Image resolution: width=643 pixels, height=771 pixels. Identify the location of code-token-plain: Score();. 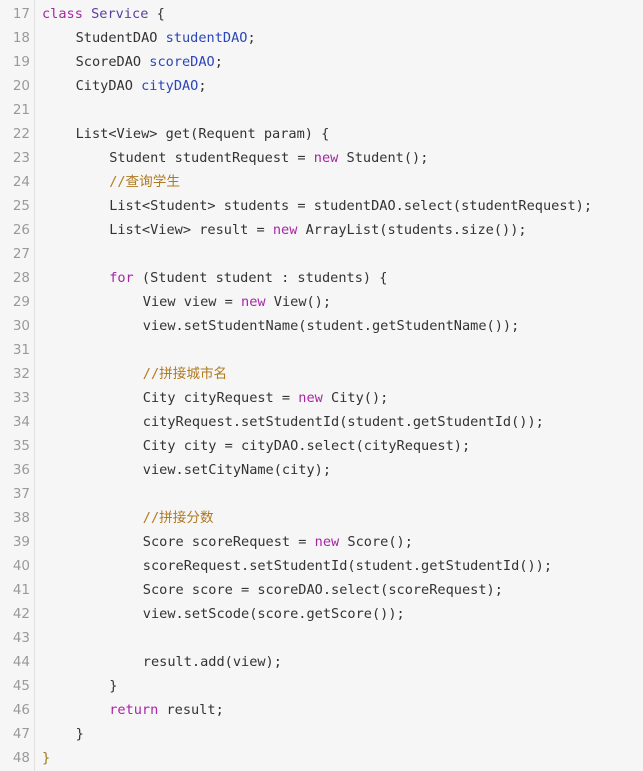
(376, 542).